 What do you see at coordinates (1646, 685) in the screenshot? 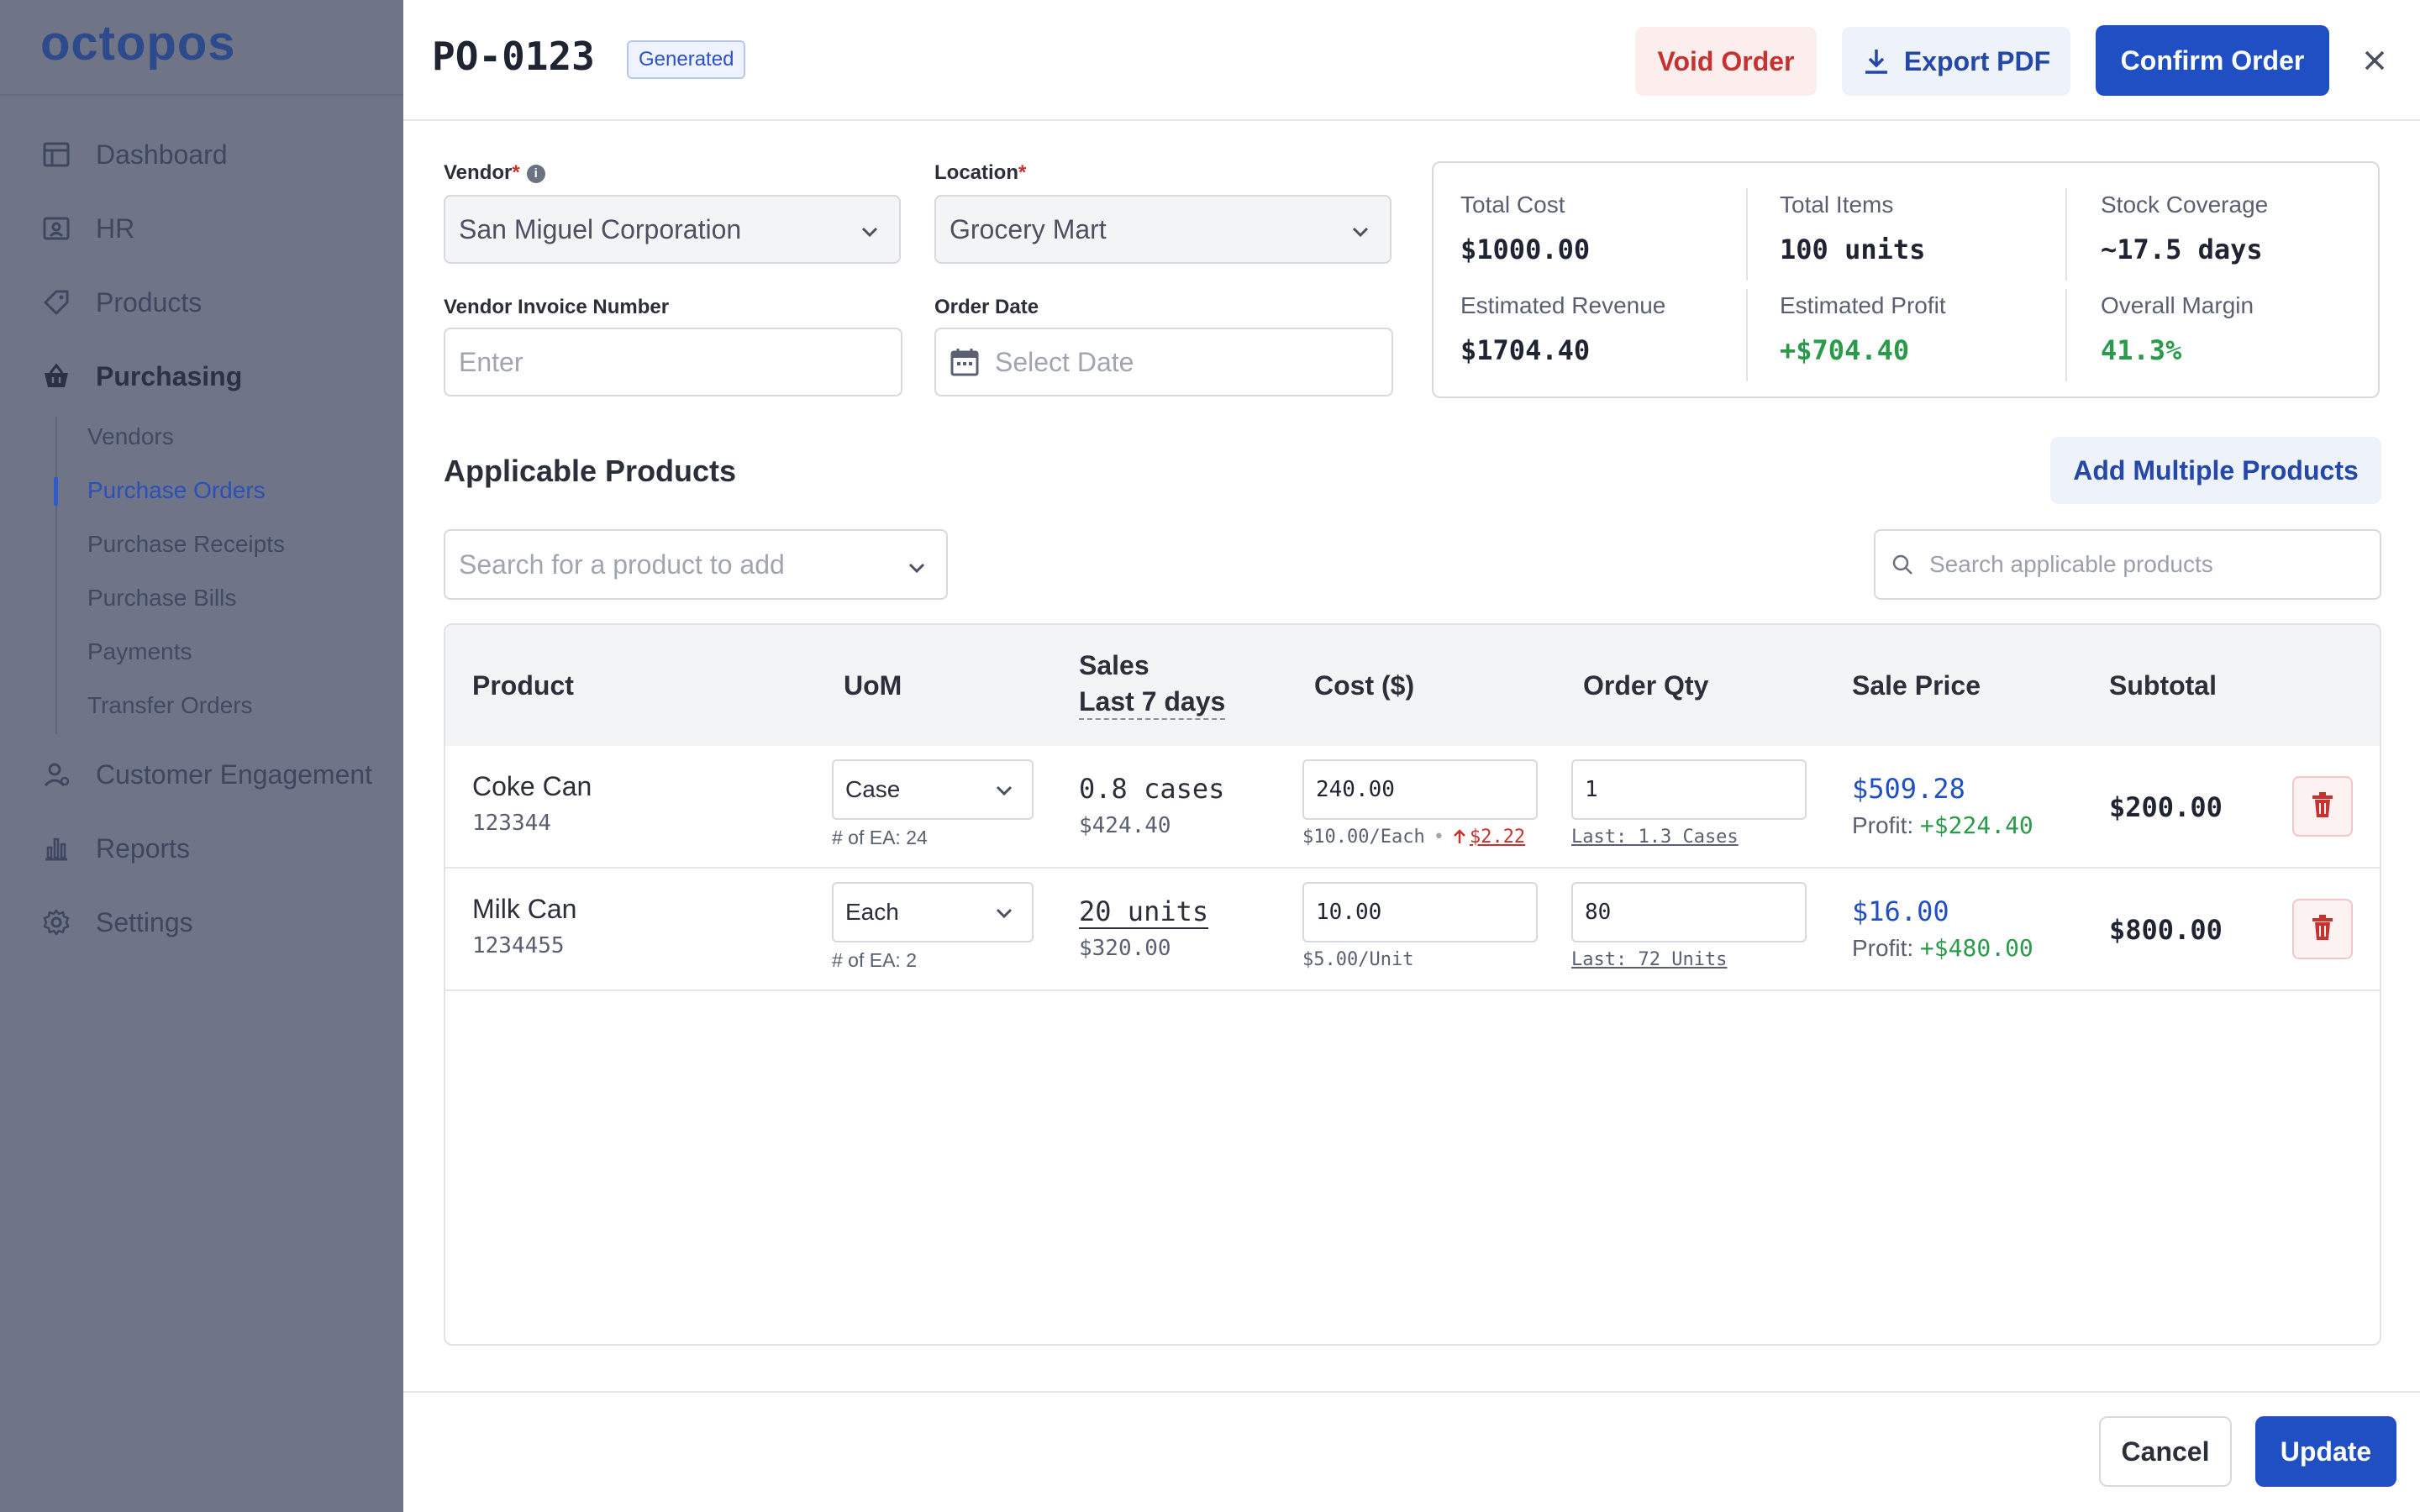
I see `col-order-qty: Order Qty` at bounding box center [1646, 685].